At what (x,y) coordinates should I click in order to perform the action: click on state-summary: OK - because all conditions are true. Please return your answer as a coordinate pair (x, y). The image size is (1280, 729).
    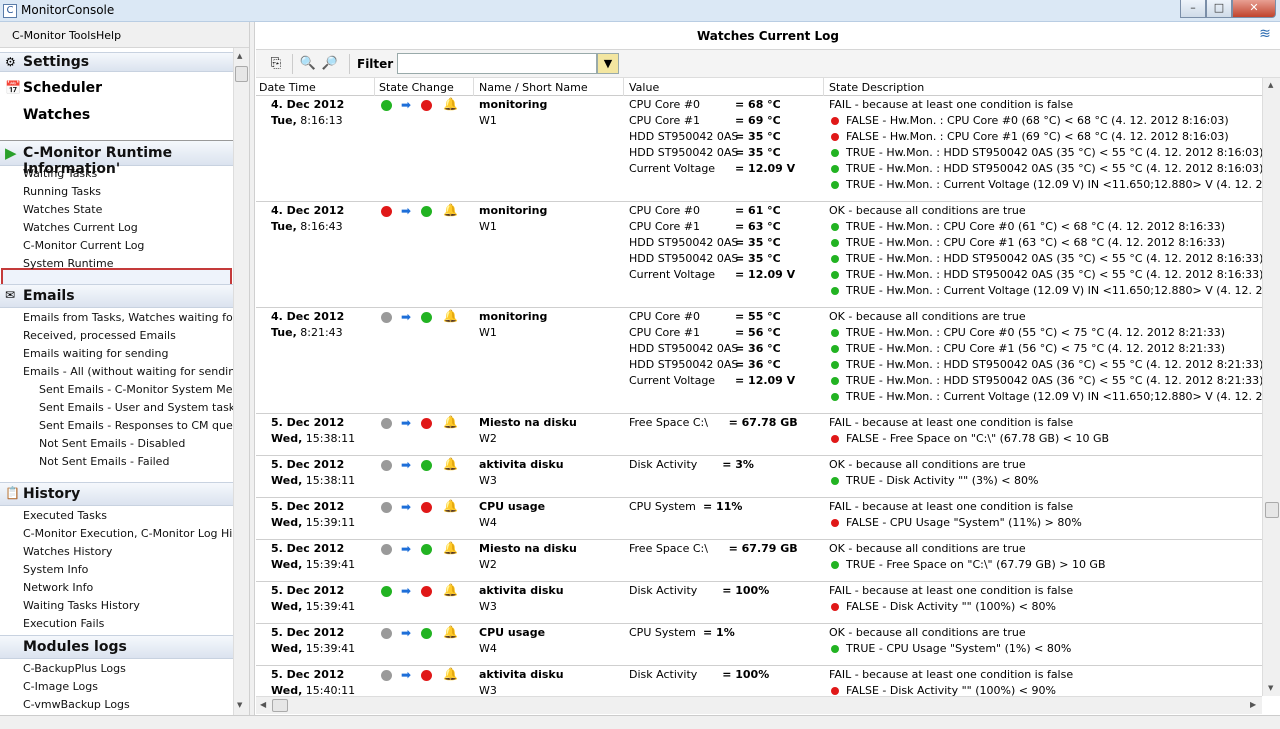
    Looking at the image, I should click on (927, 464).